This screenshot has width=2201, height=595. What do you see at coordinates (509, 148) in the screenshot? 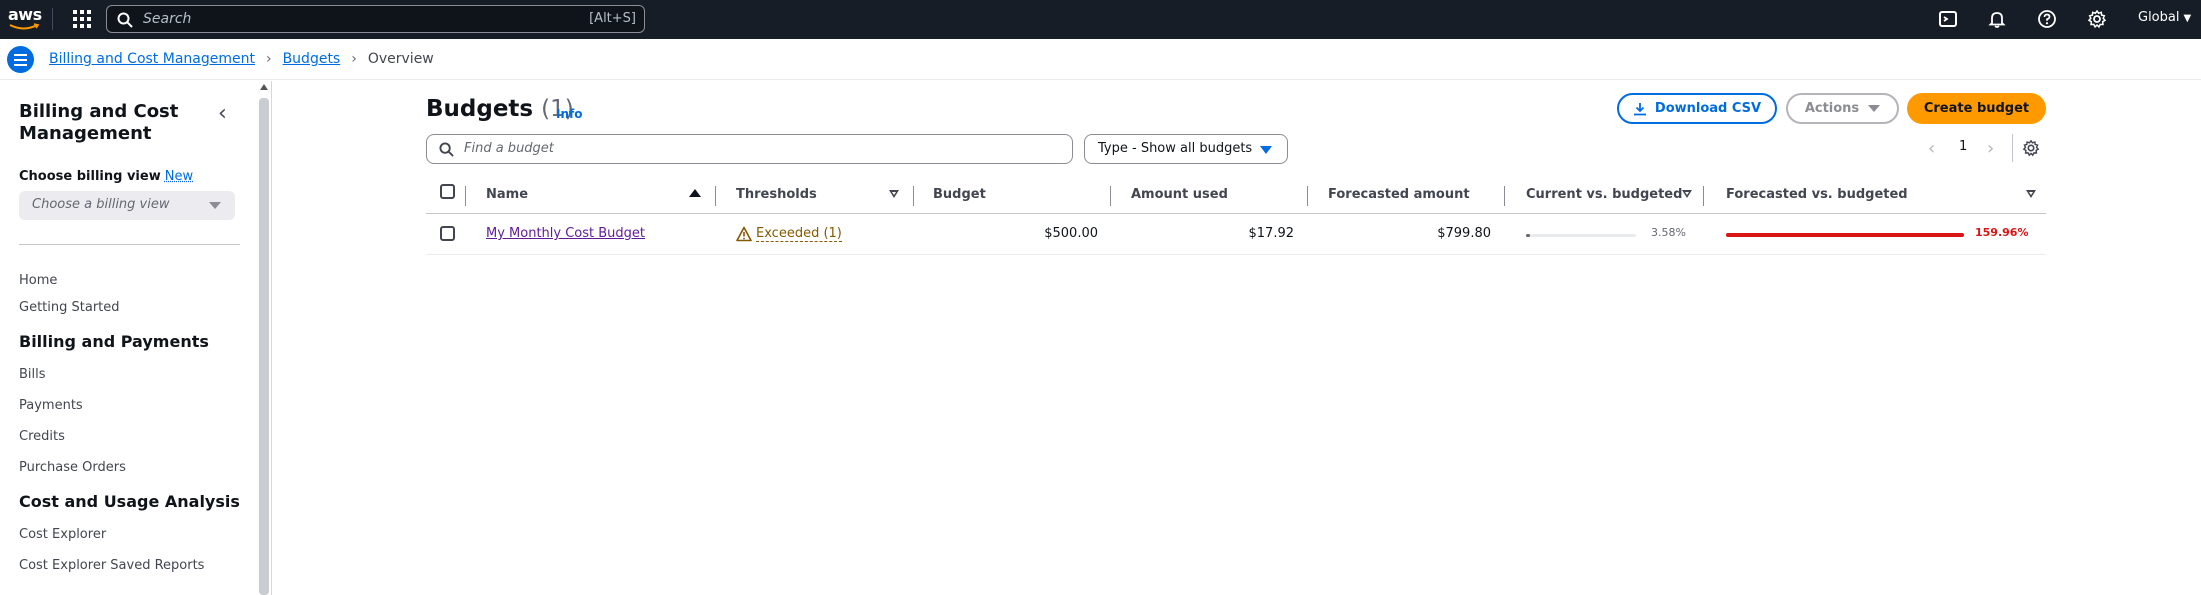
I see `find-budget-placeholder: Find a budget` at bounding box center [509, 148].